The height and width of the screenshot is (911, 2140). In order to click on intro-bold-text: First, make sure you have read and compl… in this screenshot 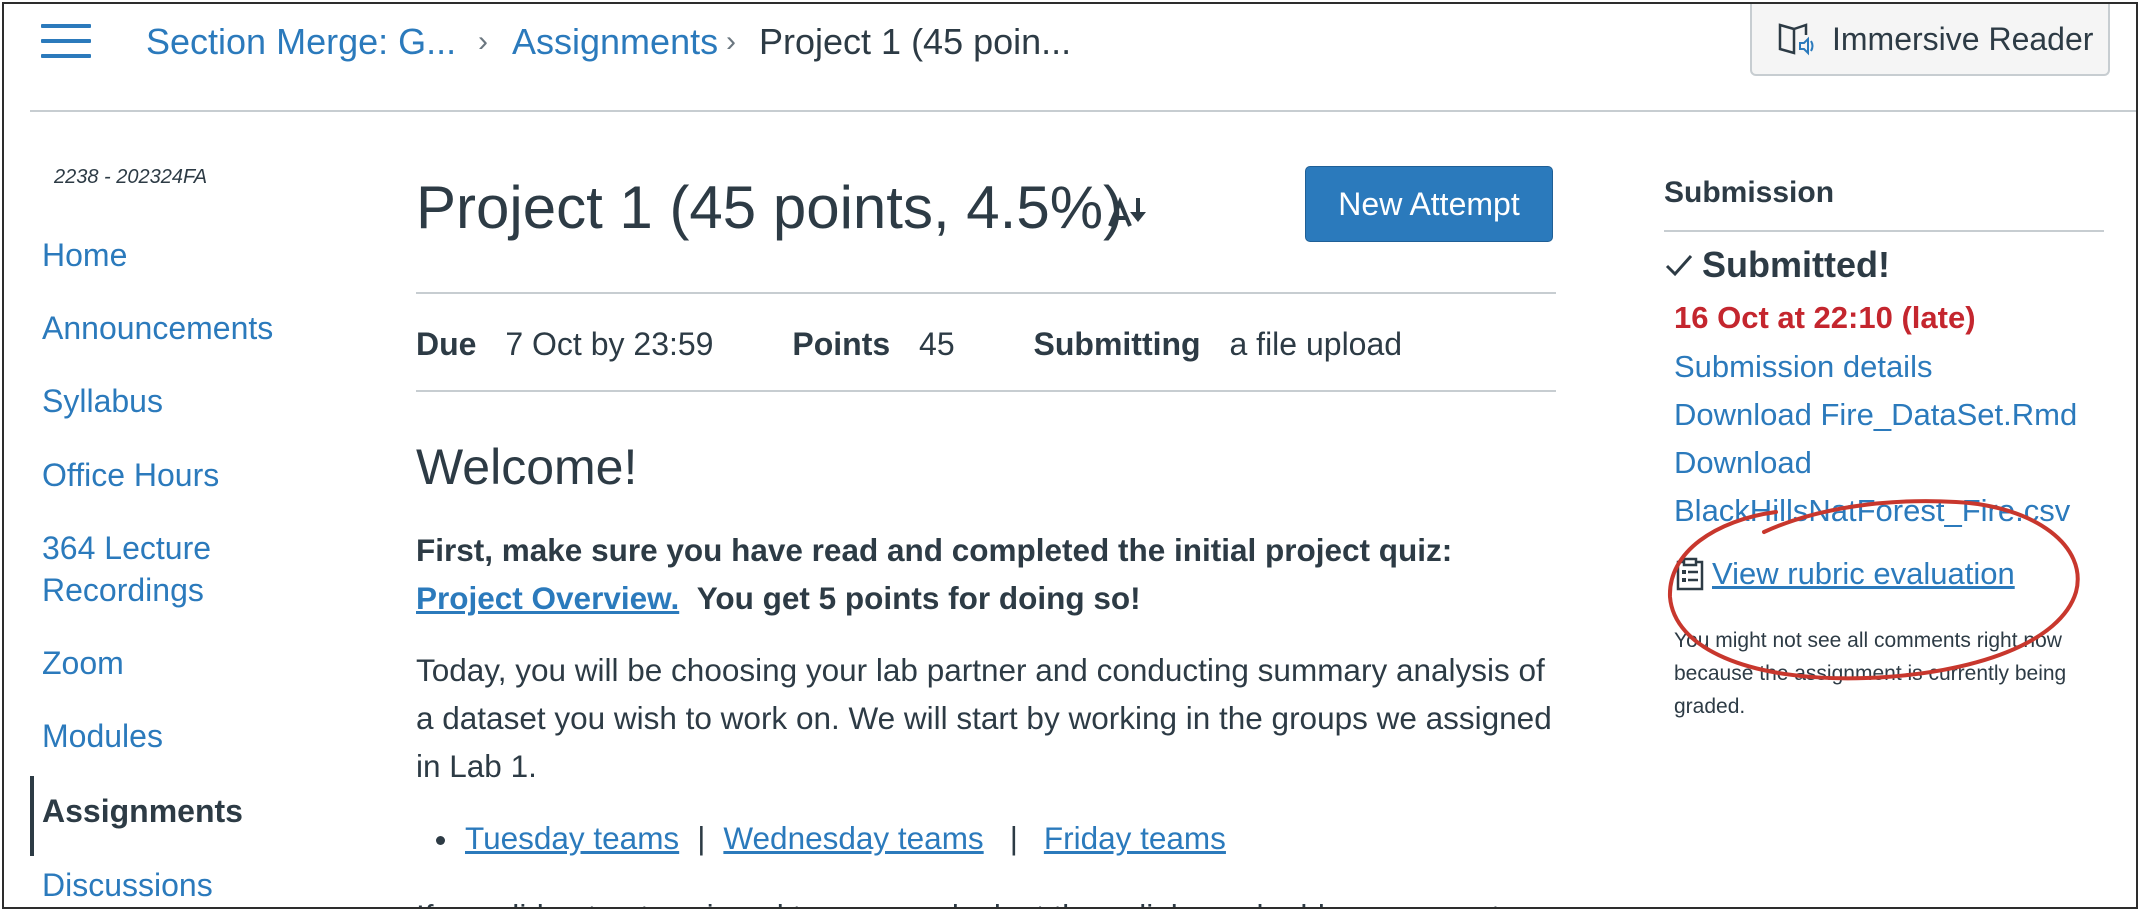, I will do `click(934, 550)`.